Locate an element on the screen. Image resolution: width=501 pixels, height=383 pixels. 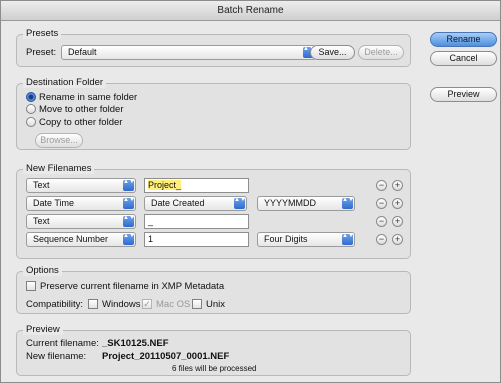
compat-windows-label: Windows is located at coordinates (121, 304).